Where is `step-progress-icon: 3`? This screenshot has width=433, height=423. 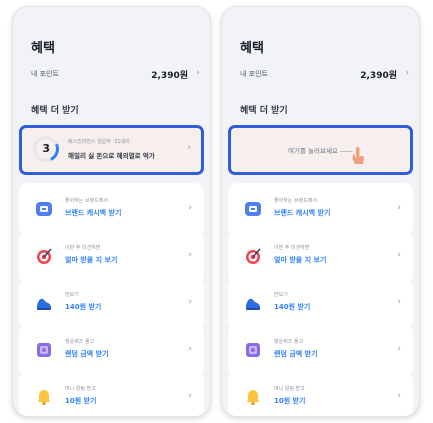 step-progress-icon: 3 is located at coordinates (46, 149).